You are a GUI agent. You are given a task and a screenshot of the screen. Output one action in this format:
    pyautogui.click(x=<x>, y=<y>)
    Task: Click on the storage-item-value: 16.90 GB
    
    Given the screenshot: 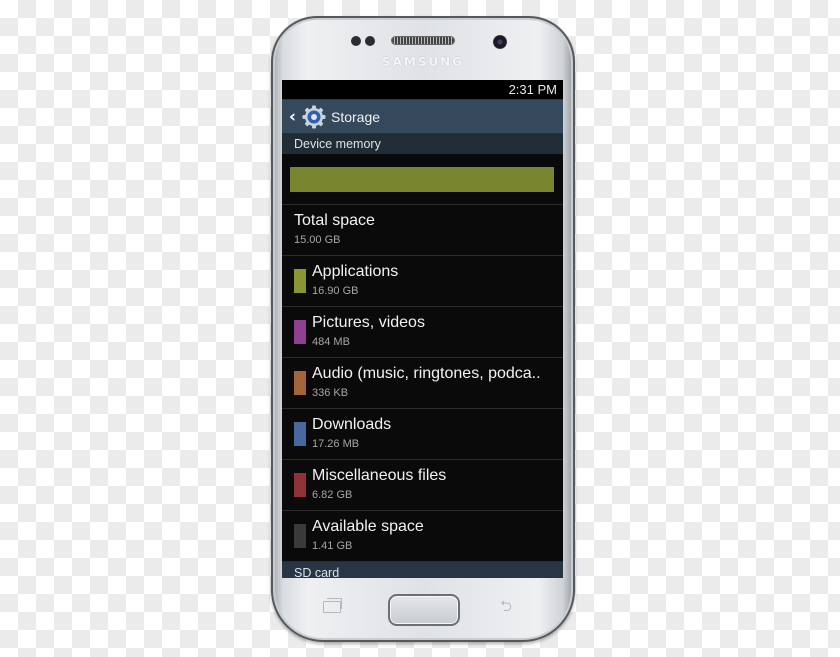 What is the action you would take?
    pyautogui.click(x=335, y=291)
    